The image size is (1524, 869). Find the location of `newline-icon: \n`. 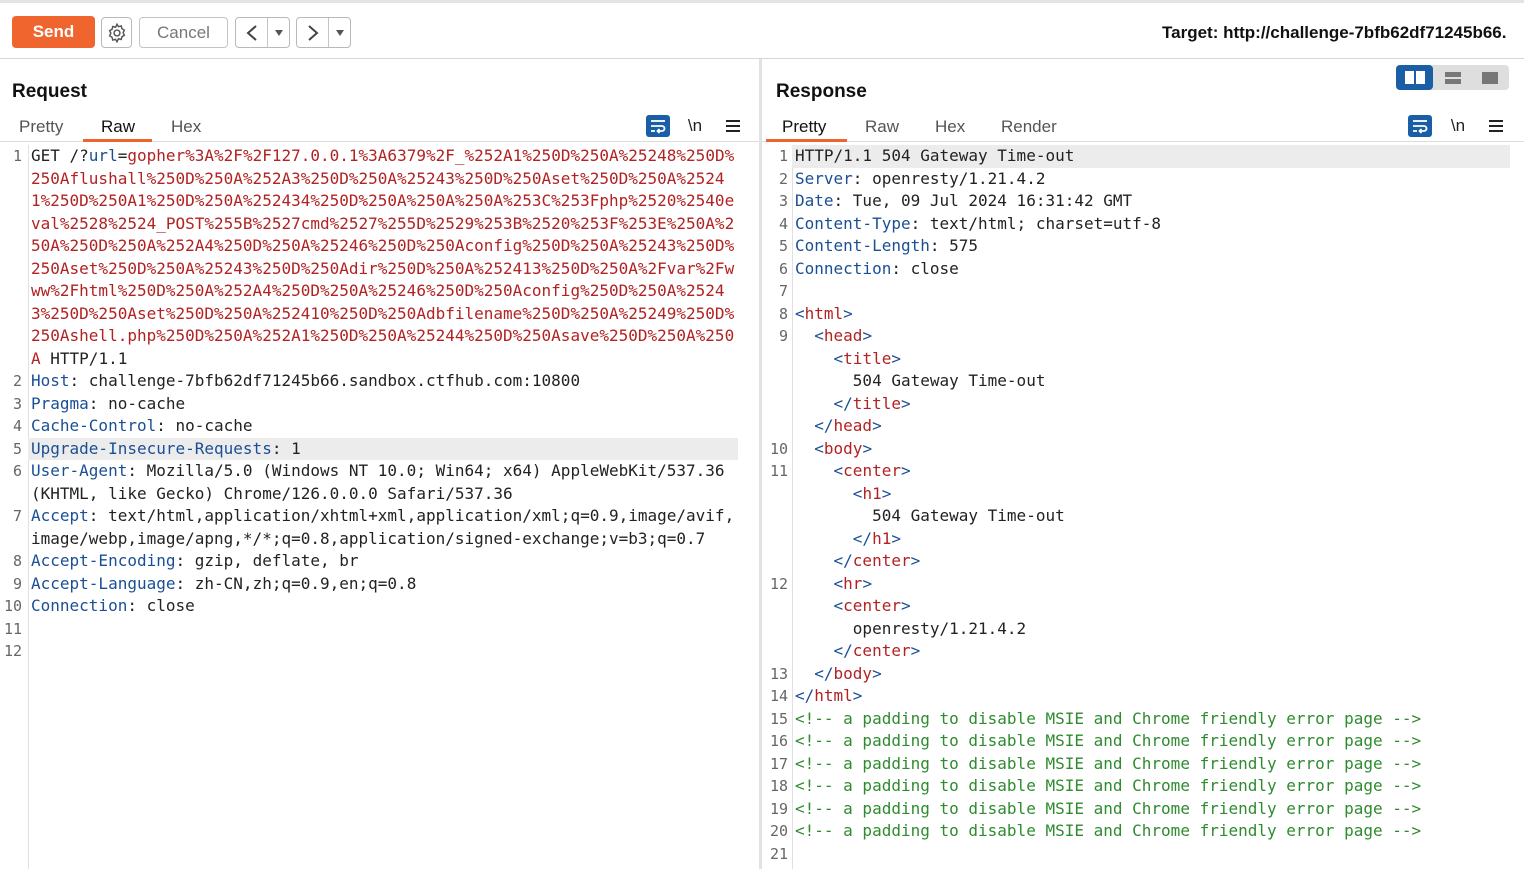

newline-icon: \n is located at coordinates (1458, 125).